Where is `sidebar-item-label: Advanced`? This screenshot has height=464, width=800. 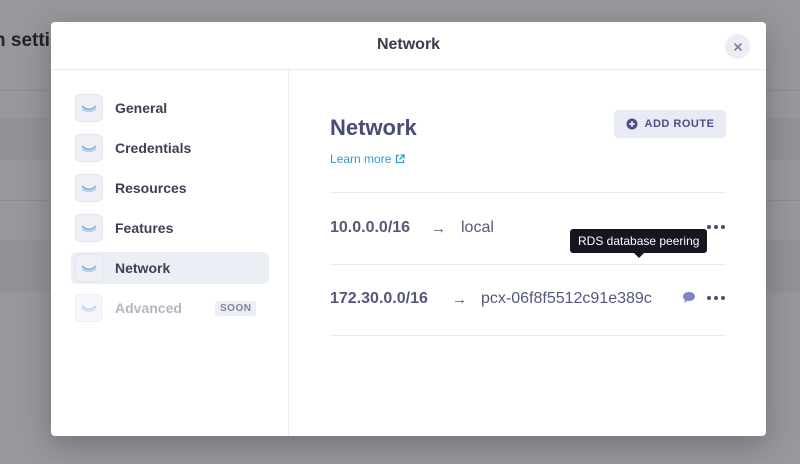 sidebar-item-label: Advanced is located at coordinates (148, 308).